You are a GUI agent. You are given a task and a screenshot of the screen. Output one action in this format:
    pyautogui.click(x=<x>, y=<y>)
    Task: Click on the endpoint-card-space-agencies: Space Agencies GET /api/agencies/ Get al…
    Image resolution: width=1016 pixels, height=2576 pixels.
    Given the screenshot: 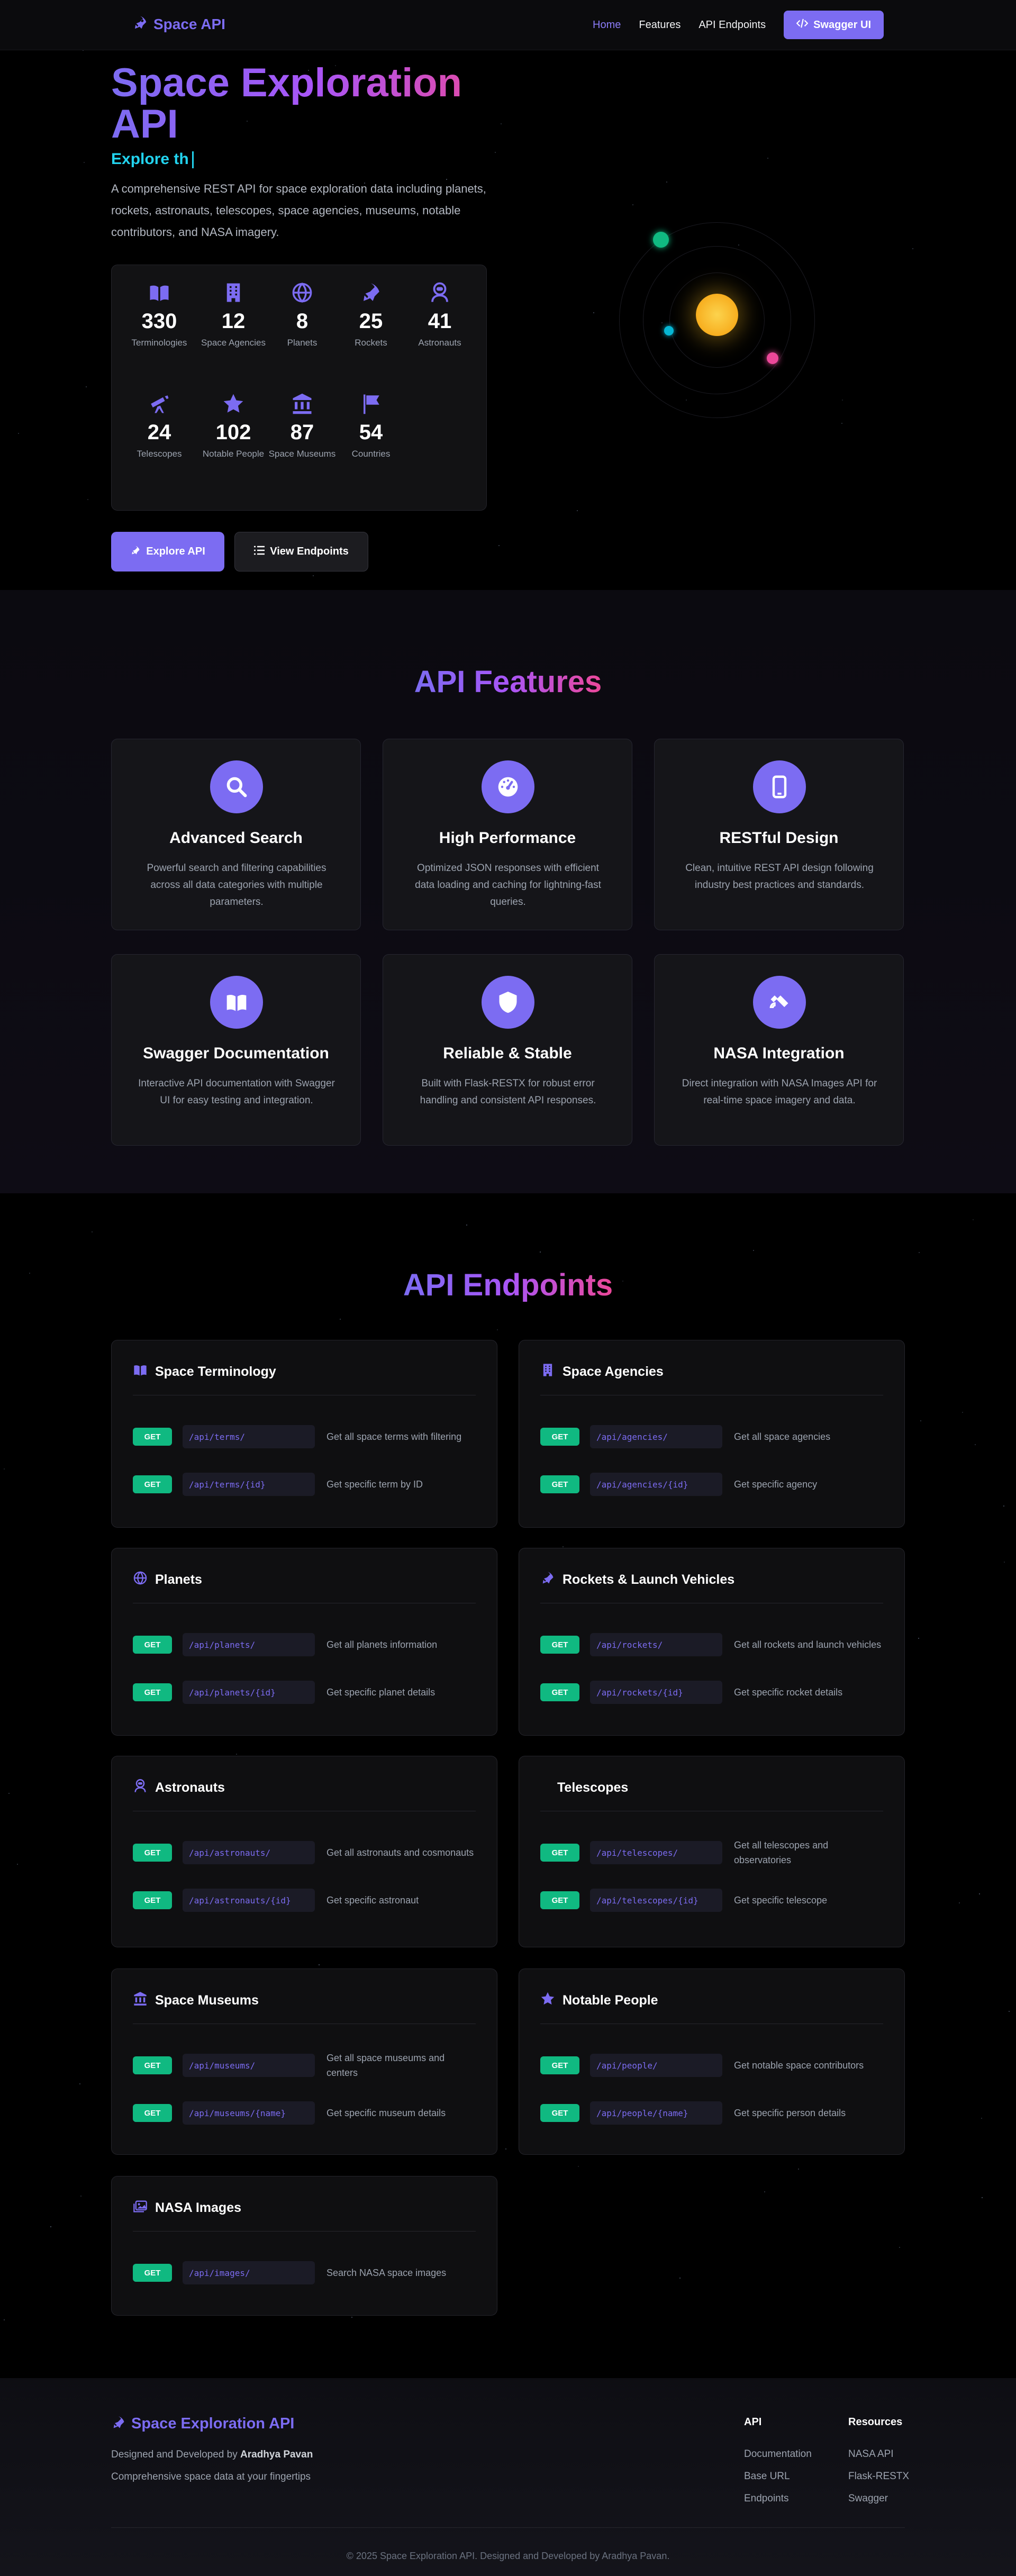 What is the action you would take?
    pyautogui.click(x=712, y=1434)
    